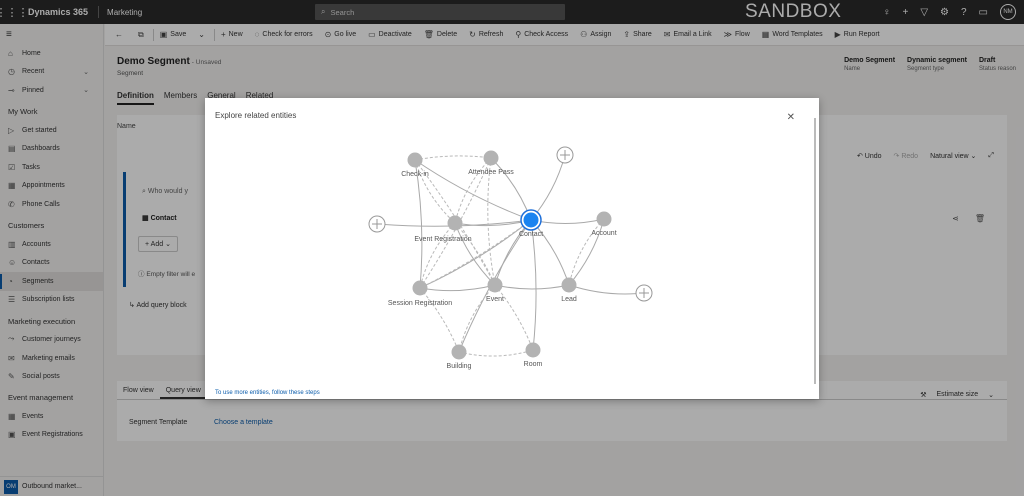  What do you see at coordinates (420, 303) in the screenshot?
I see `entity-node-label: Session Registration` at bounding box center [420, 303].